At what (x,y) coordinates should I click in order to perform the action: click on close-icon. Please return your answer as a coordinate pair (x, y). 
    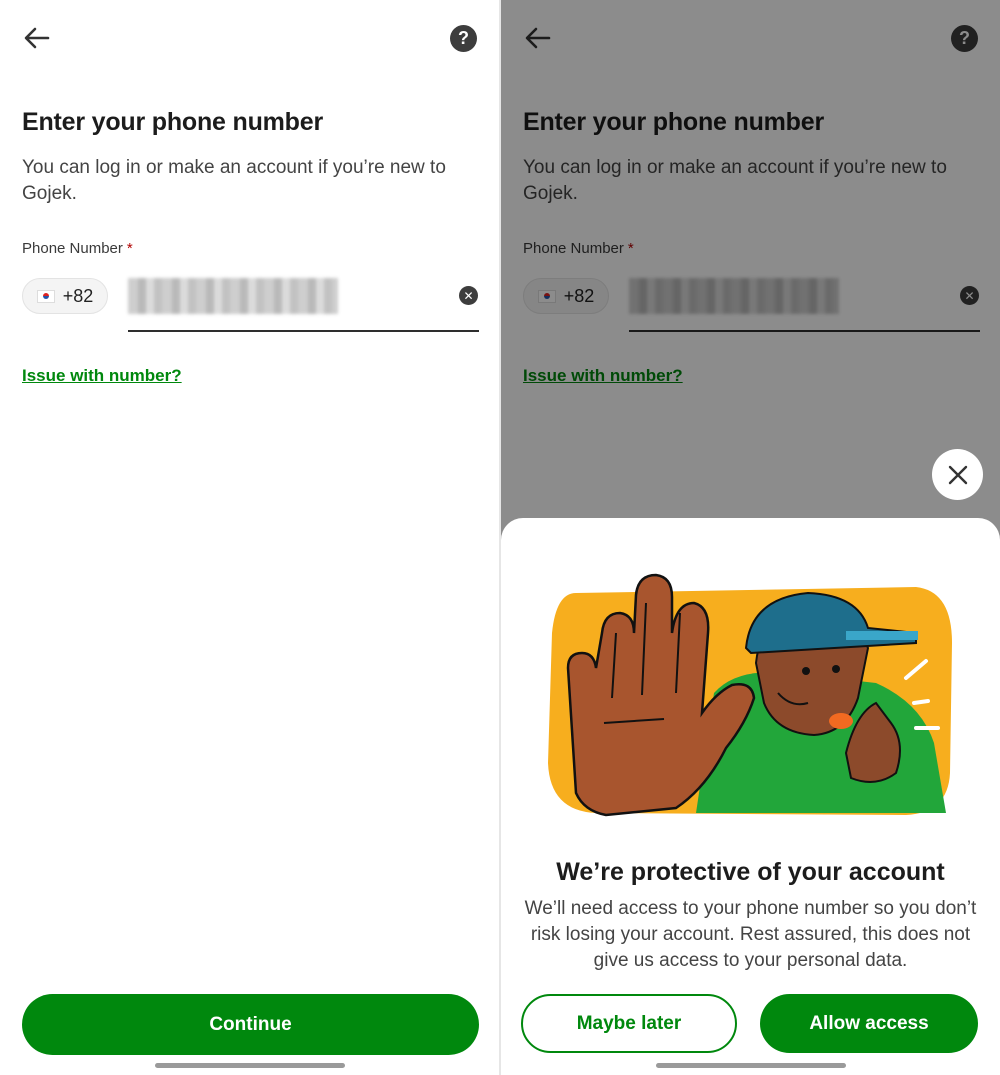
    Looking at the image, I should click on (957, 474).